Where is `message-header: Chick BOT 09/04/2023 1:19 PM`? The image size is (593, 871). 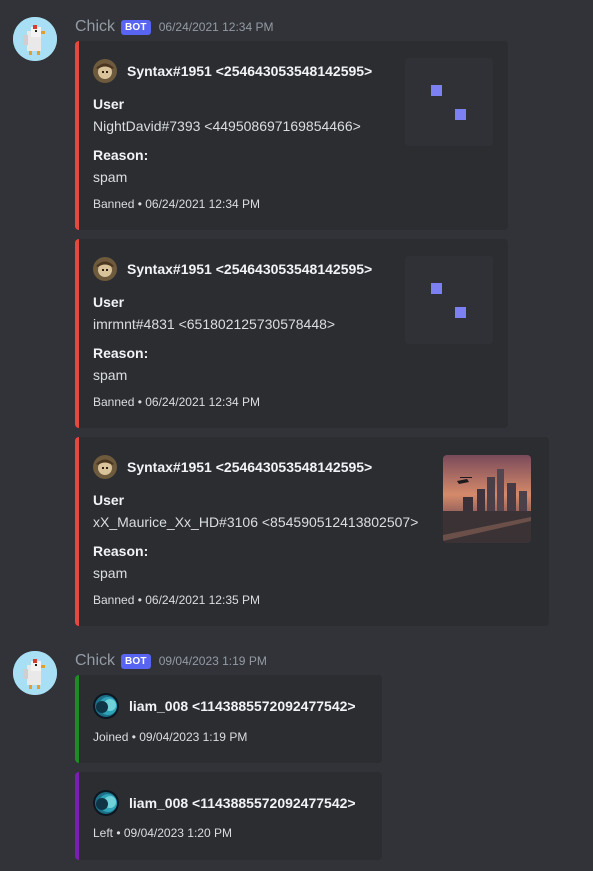
message-header: Chick BOT 09/04/2023 1:19 PM is located at coordinates (171, 661).